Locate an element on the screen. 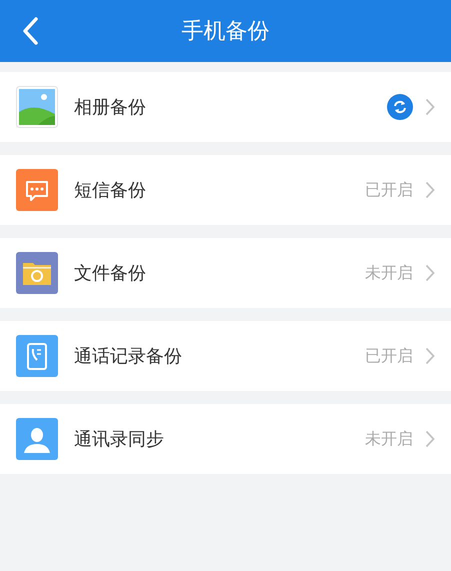  person-icon is located at coordinates (37, 439).